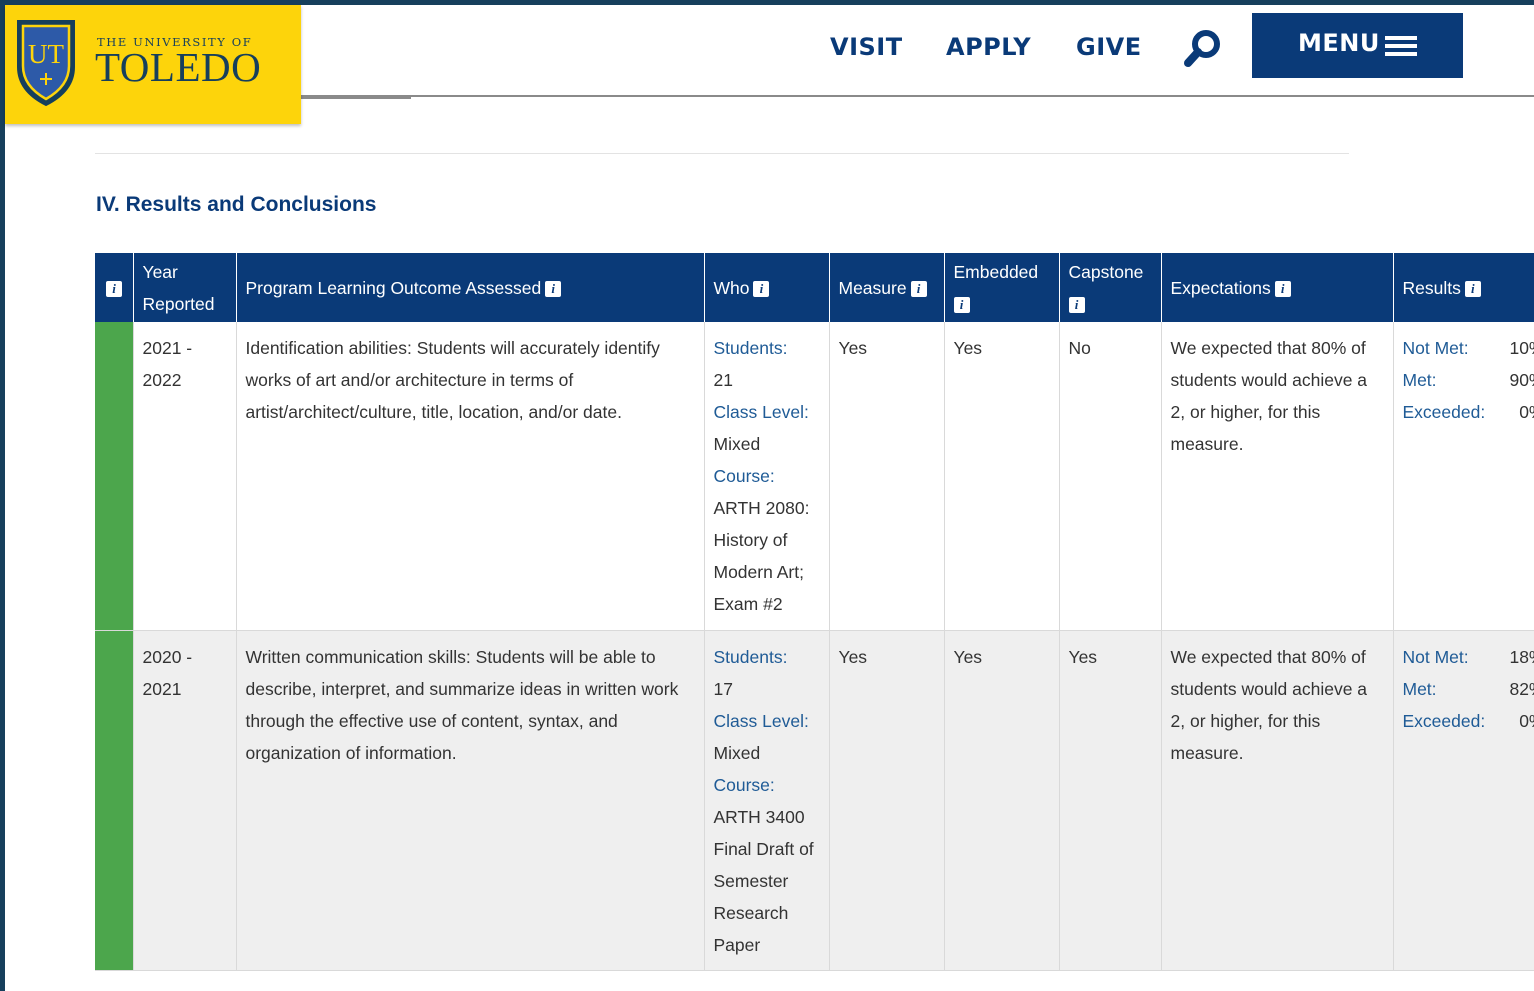 This screenshot has width=1534, height=991. Describe the element at coordinates (872, 287) in the screenshot. I see `column-header-measure-label: Measure` at that location.